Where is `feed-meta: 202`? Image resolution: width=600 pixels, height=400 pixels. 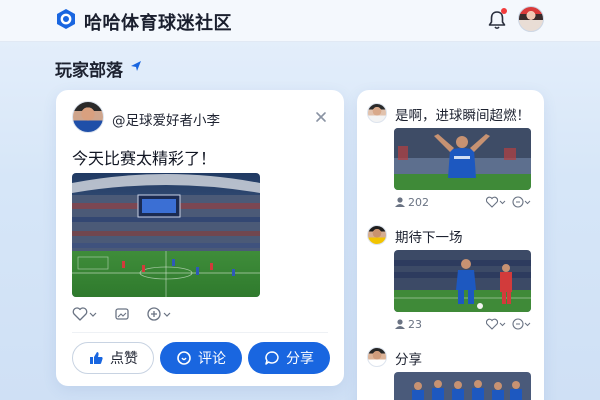
feed-meta: 202 is located at coordinates (462, 203).